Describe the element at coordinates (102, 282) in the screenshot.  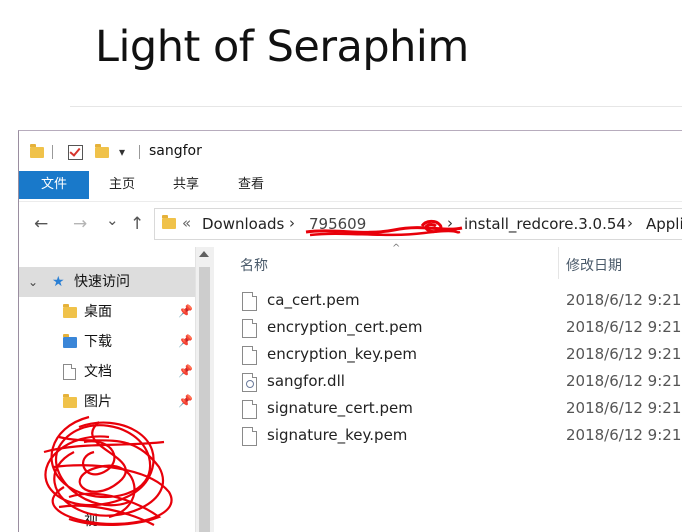
I see `quick-access-label: 快速访问` at that location.